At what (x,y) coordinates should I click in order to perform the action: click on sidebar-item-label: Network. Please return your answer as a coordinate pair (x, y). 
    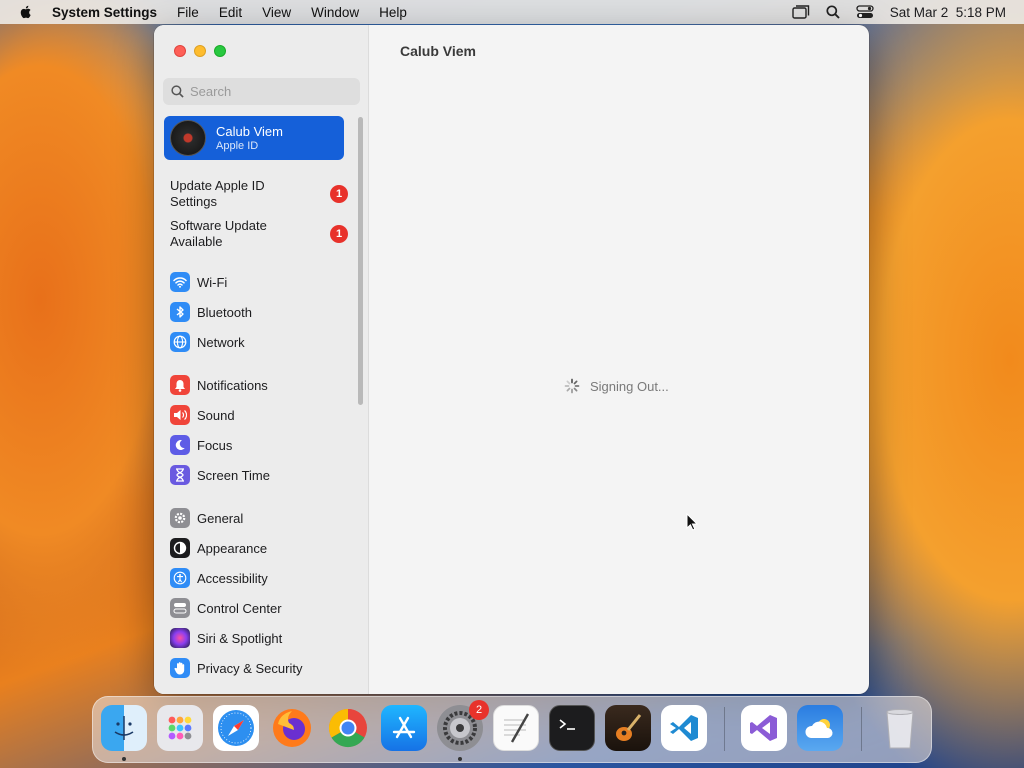
    Looking at the image, I should click on (221, 342).